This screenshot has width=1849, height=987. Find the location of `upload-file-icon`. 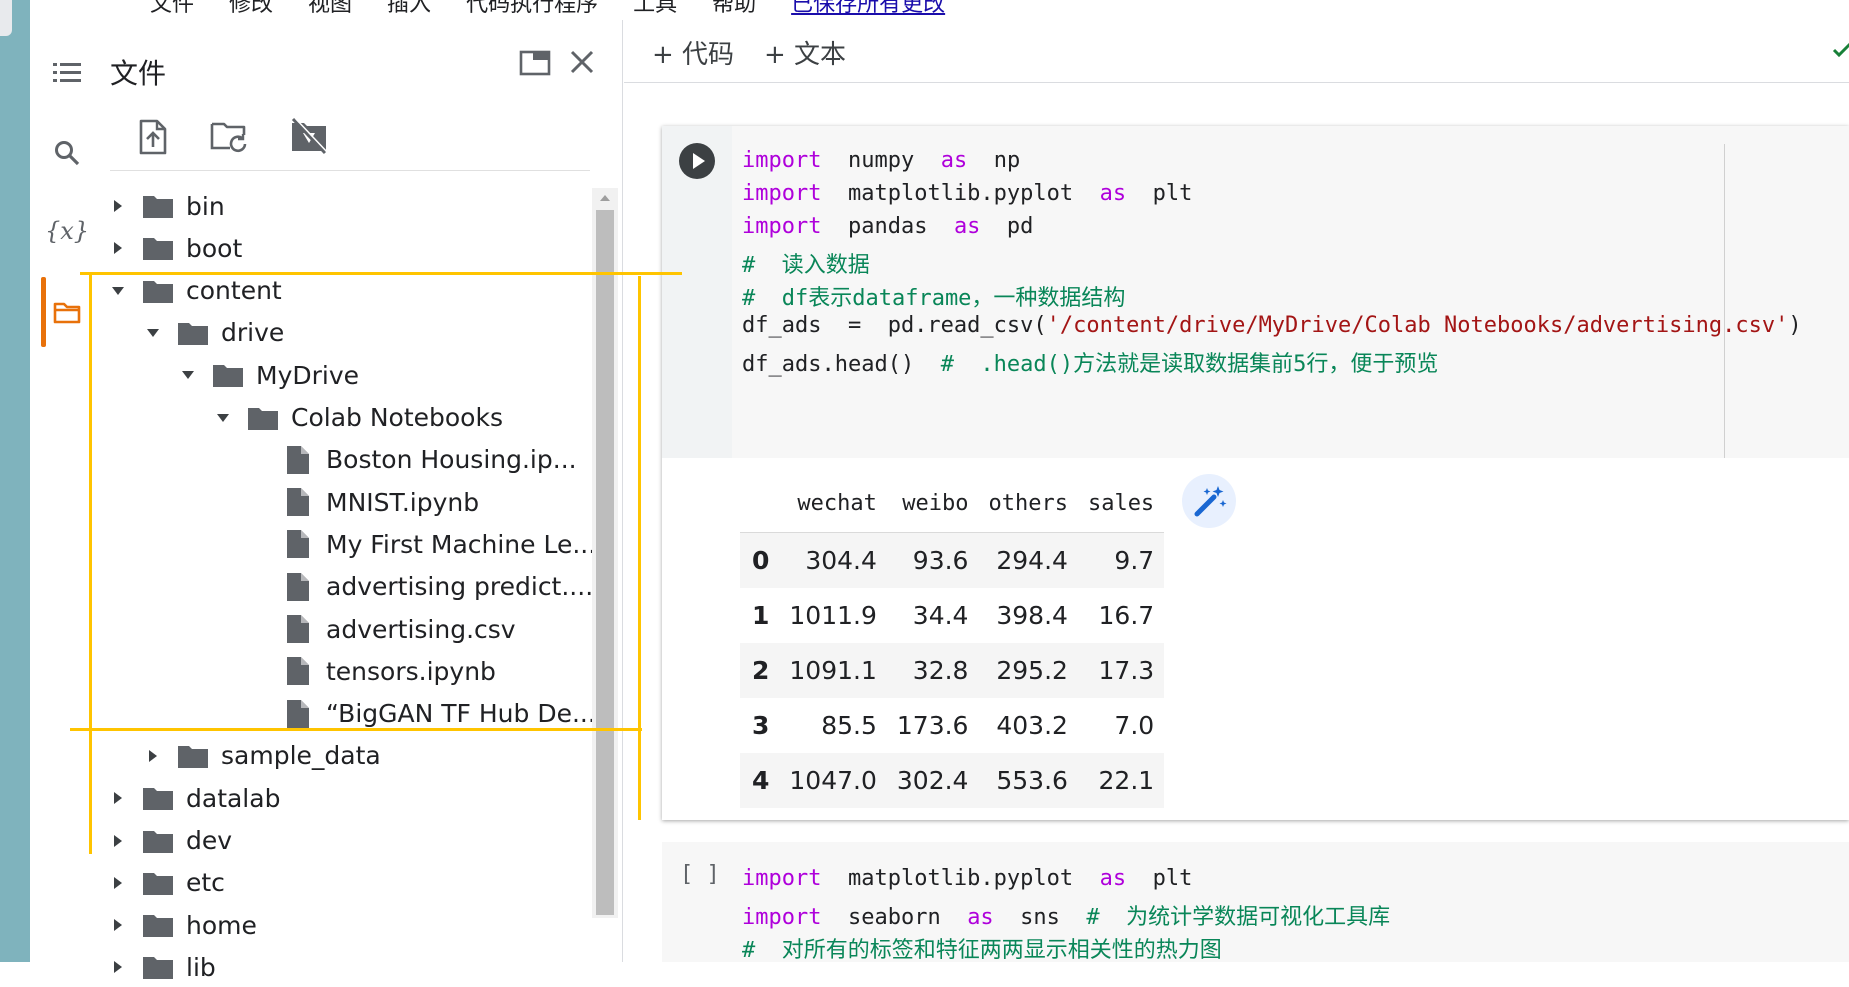

upload-file-icon is located at coordinates (153, 137).